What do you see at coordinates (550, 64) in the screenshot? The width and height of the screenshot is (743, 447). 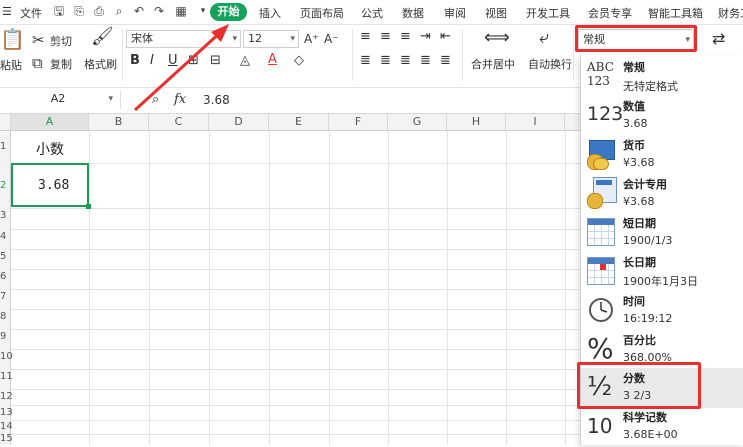 I see `wrap-text-button: 自动换行` at bounding box center [550, 64].